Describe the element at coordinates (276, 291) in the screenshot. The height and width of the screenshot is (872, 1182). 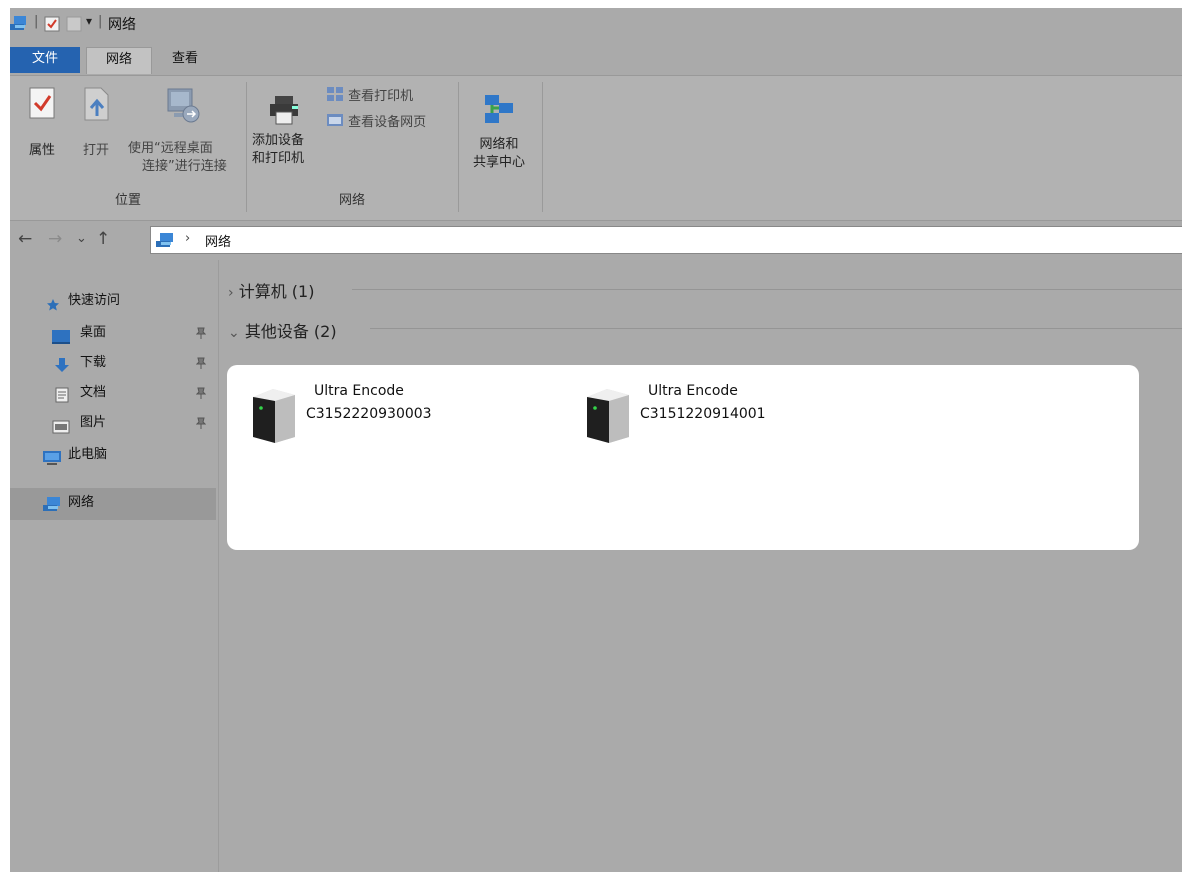
I see `group-header-label: 计算机 (1)` at that location.